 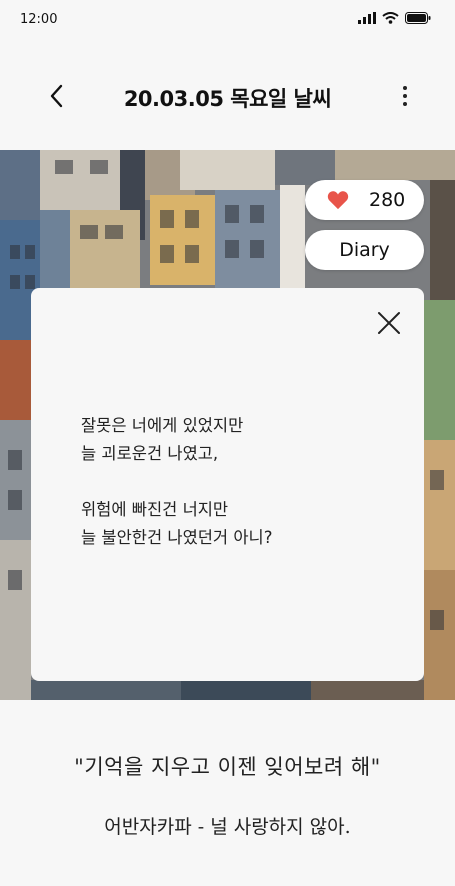 What do you see at coordinates (364, 250) in the screenshot?
I see `diary-button: Diary` at bounding box center [364, 250].